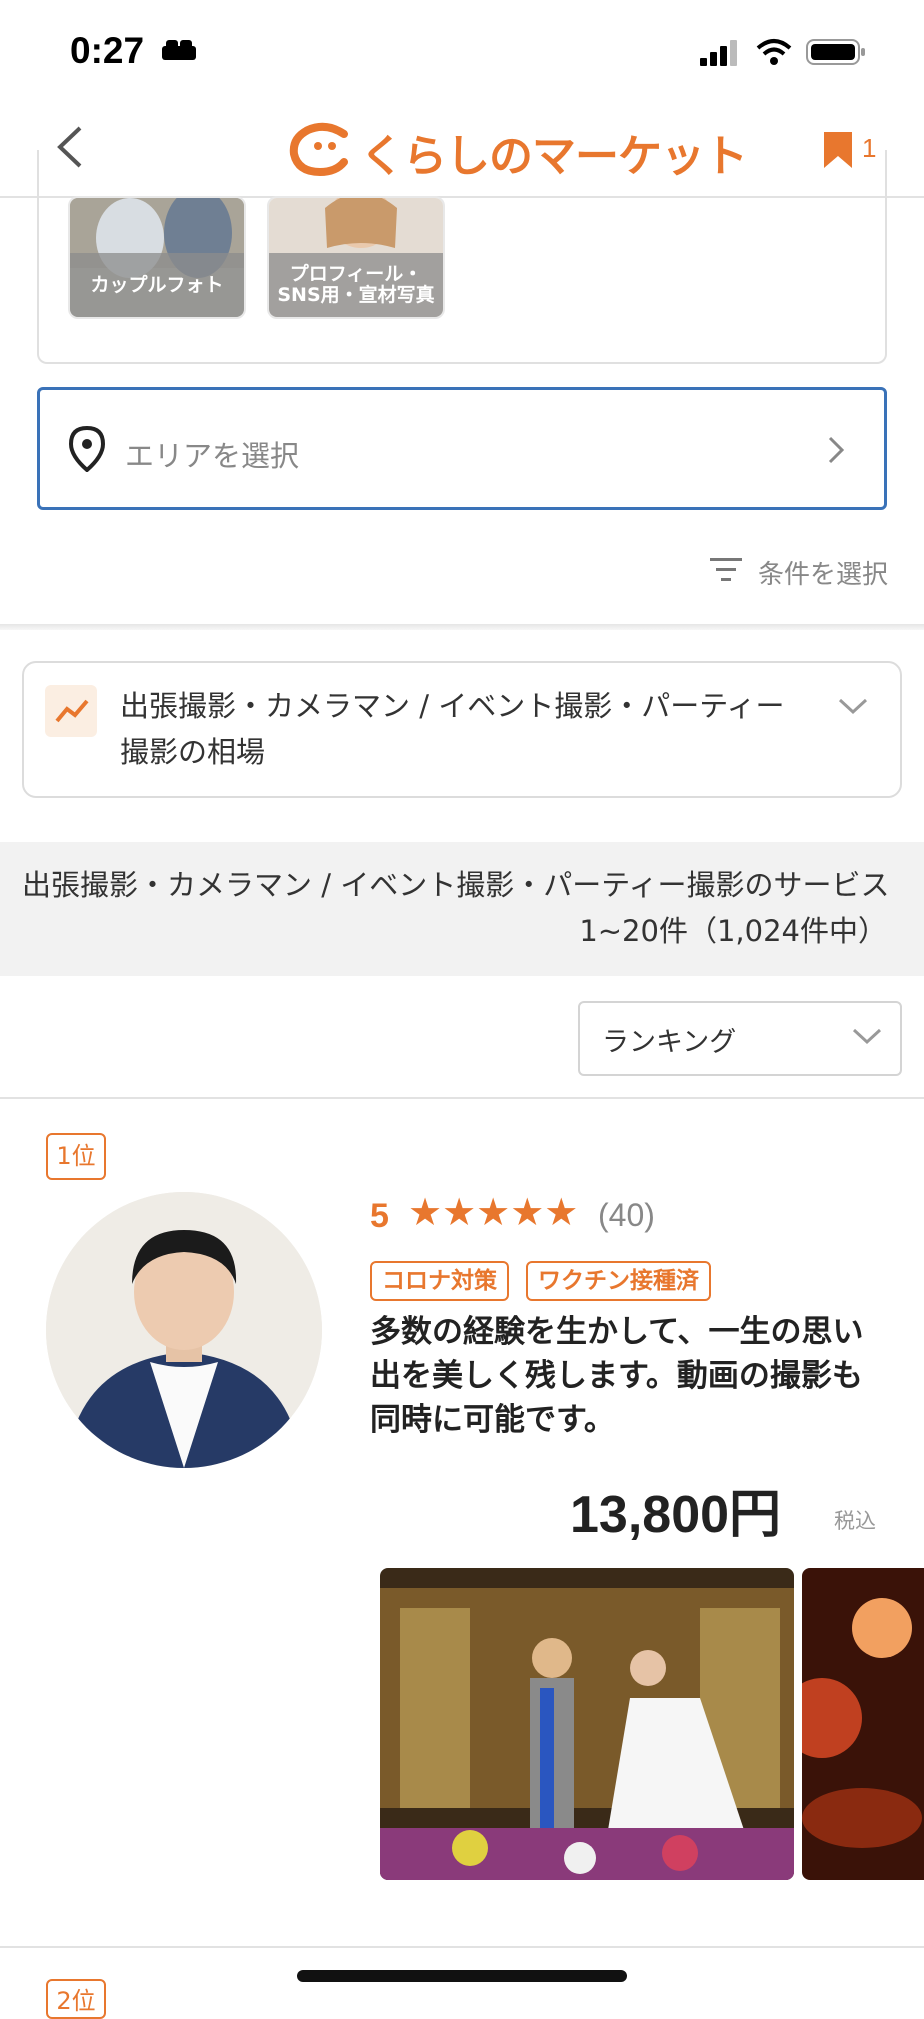  What do you see at coordinates (452, 729) in the screenshot?
I see `market-price-label: 出張撮影・カメラマン / イベント撮影・パーティー撮影の相場` at bounding box center [452, 729].